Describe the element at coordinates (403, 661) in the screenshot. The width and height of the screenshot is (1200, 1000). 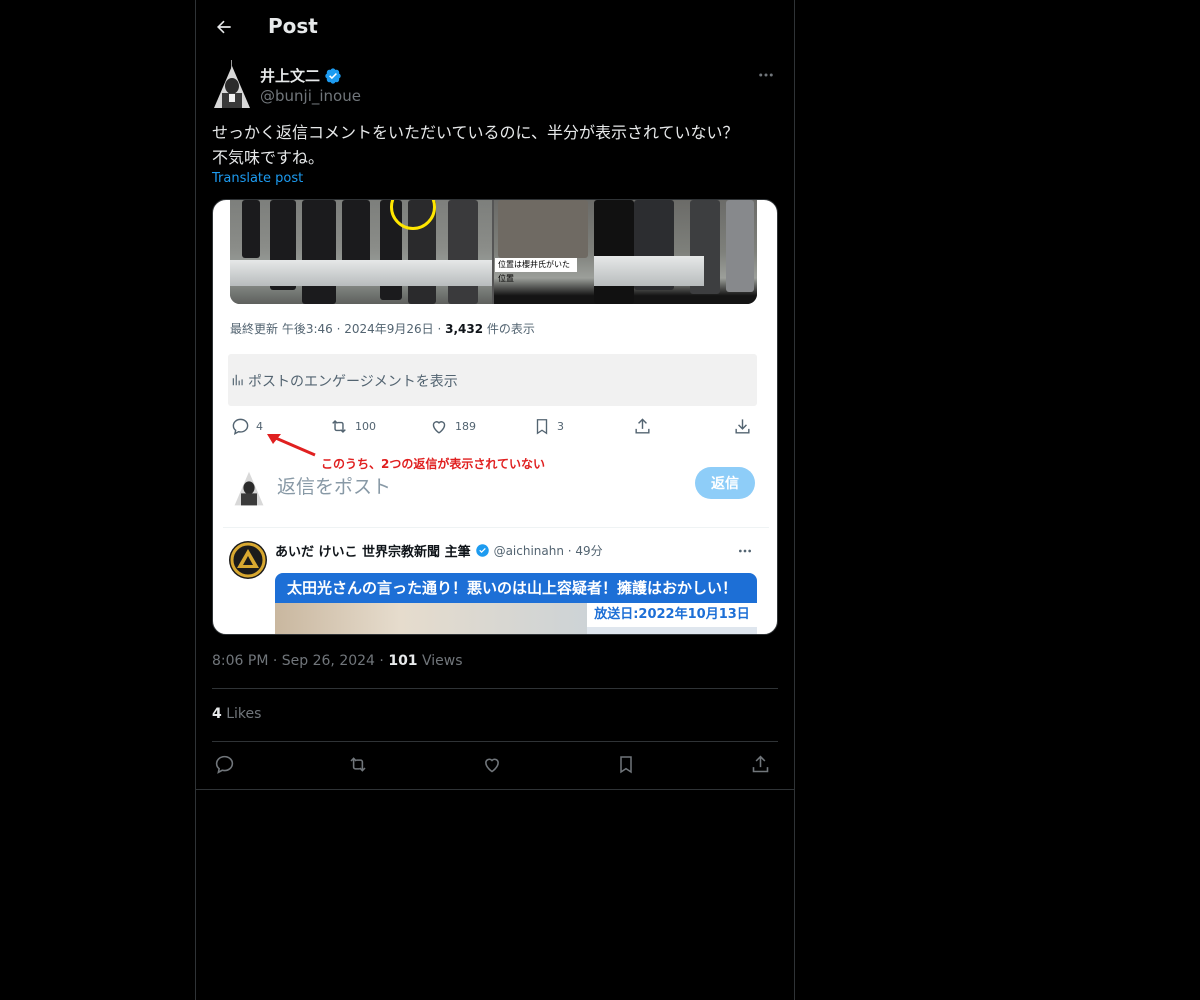
I see `views-count: 101` at that location.